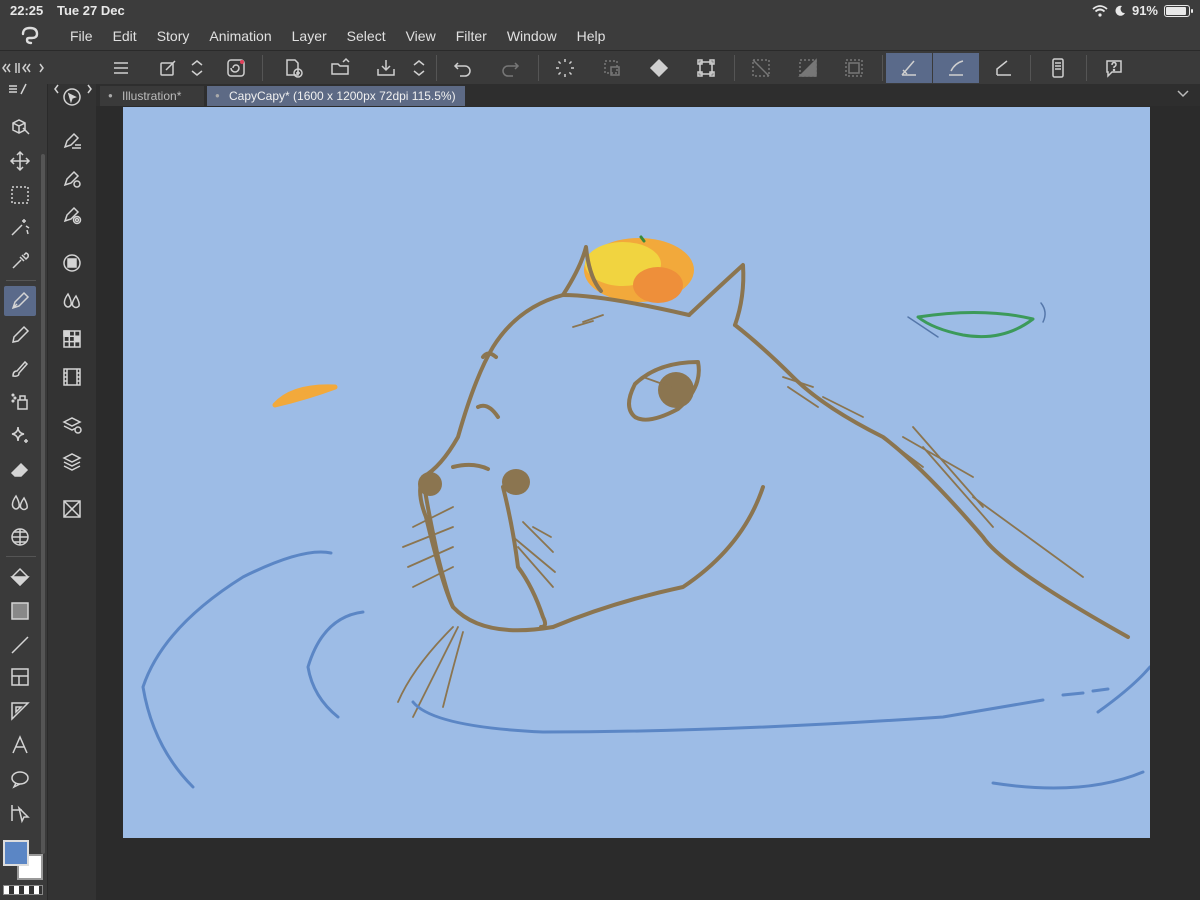 This screenshot has height=900, width=1200. I want to click on material-icon, so click(72, 509).